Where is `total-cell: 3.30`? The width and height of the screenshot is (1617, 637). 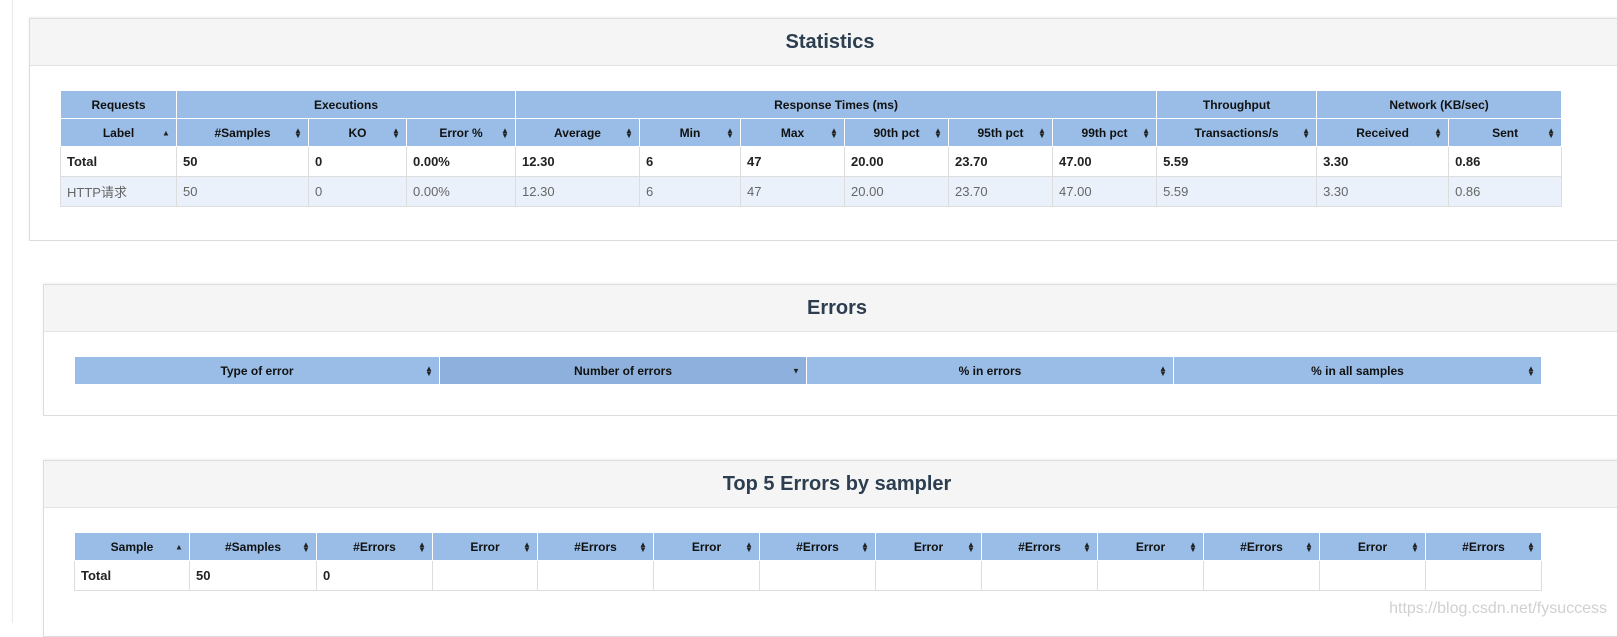 total-cell: 3.30 is located at coordinates (1383, 161).